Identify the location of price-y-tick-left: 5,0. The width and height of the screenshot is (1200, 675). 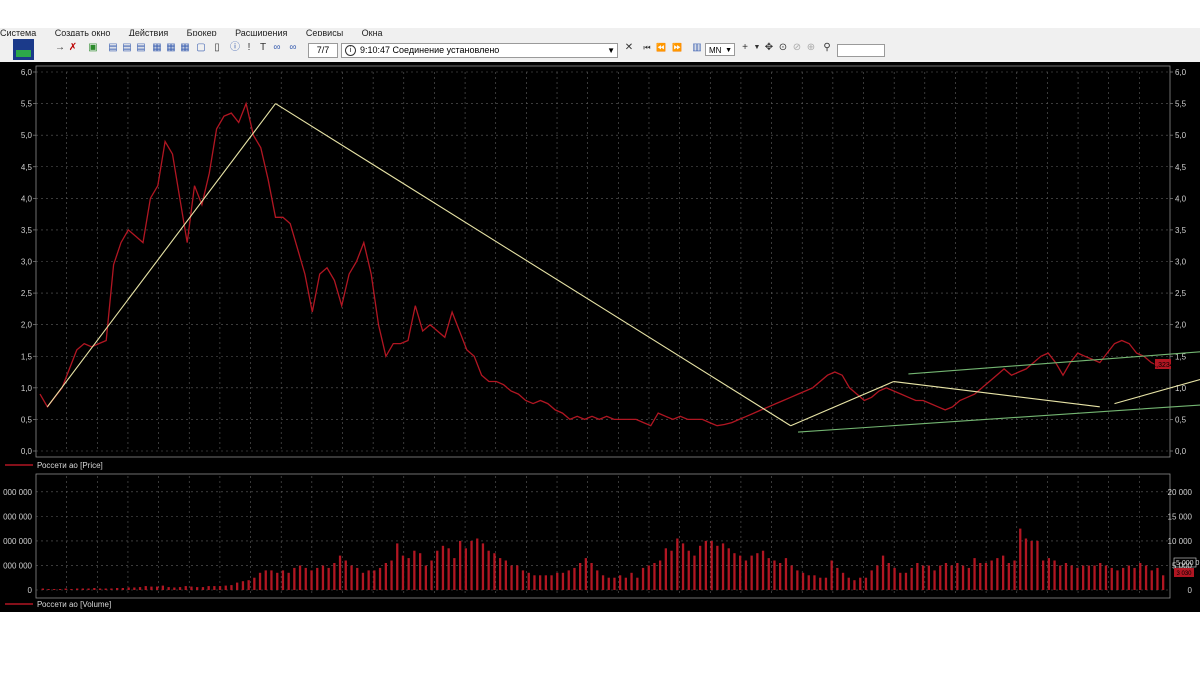
(27, 135).